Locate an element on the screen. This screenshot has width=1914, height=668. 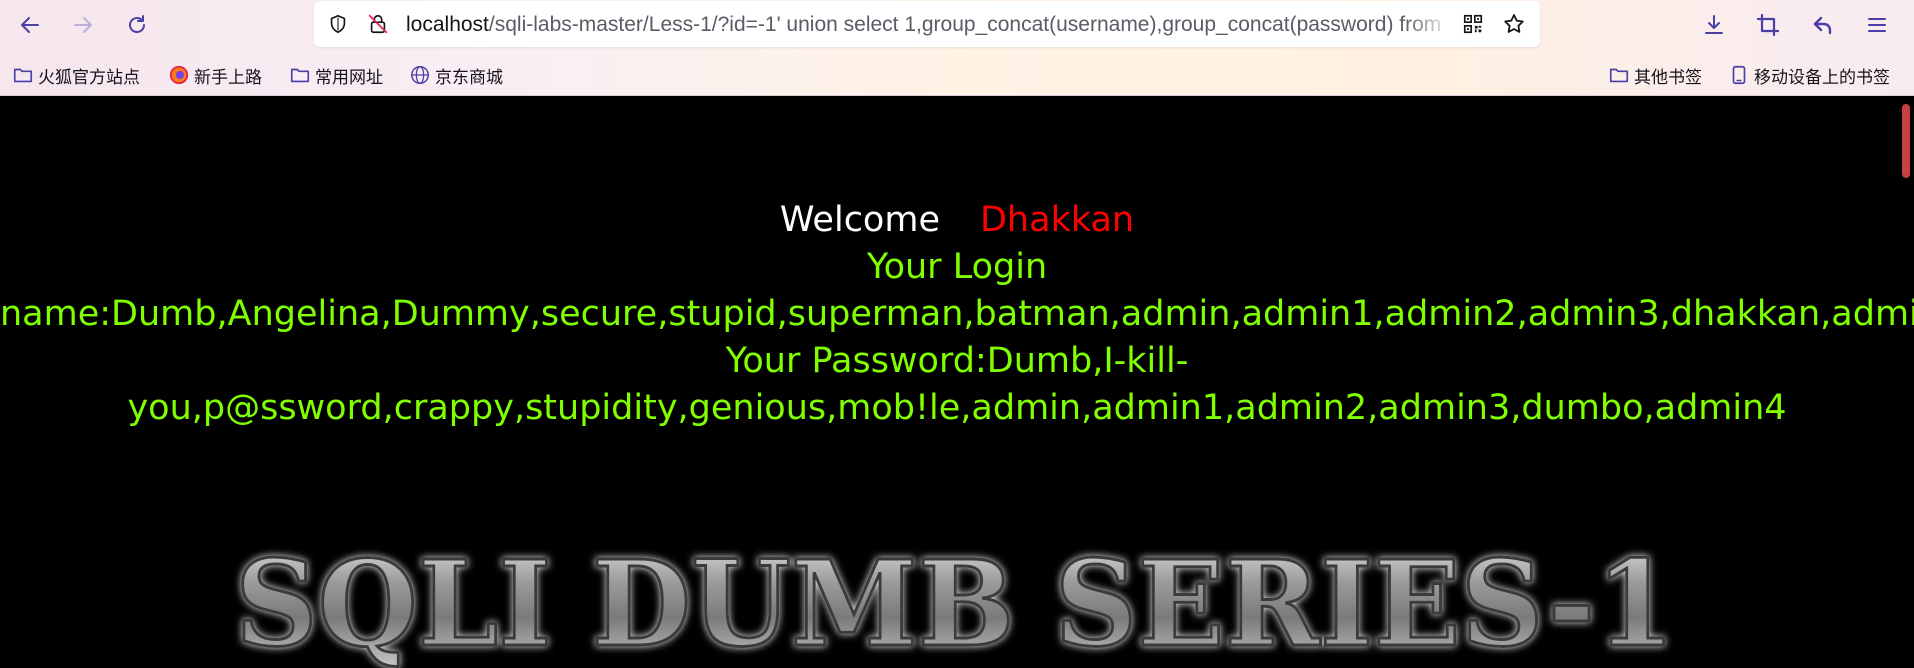
login-line-1: Your Login is located at coordinates (957, 267).